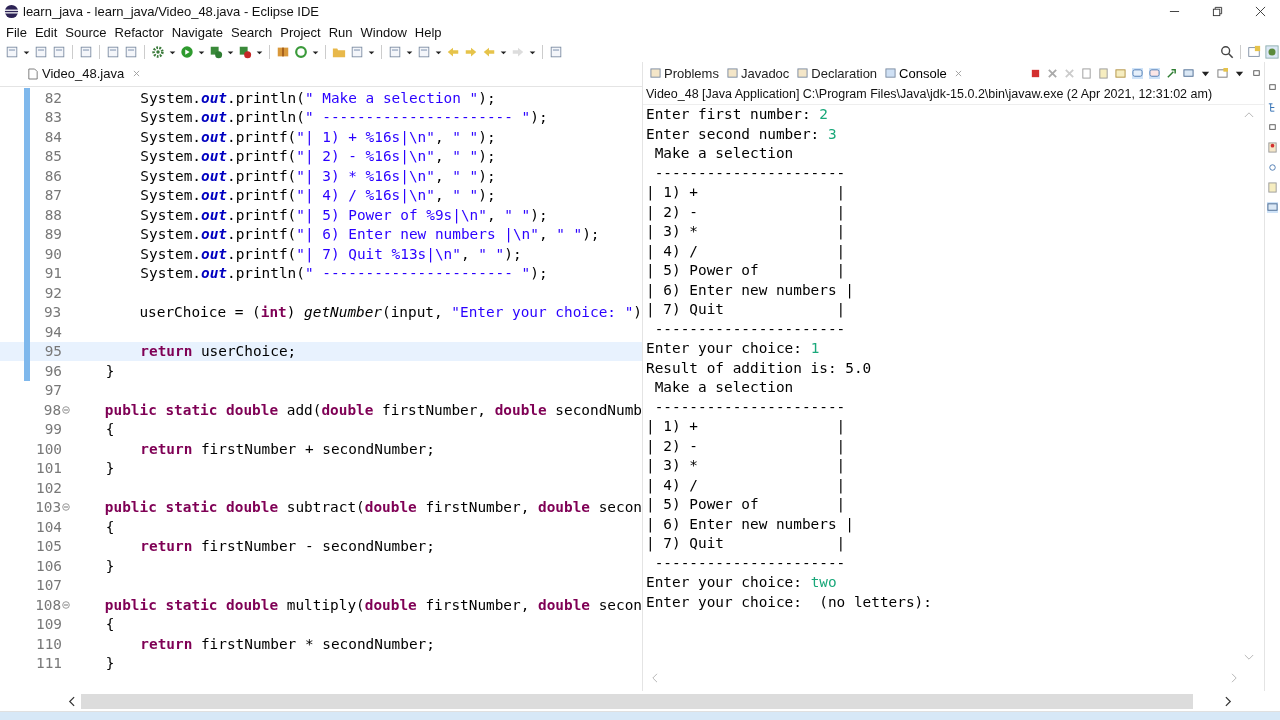 This screenshot has height=720, width=1280. I want to click on line-number: 88, so click(52, 214).